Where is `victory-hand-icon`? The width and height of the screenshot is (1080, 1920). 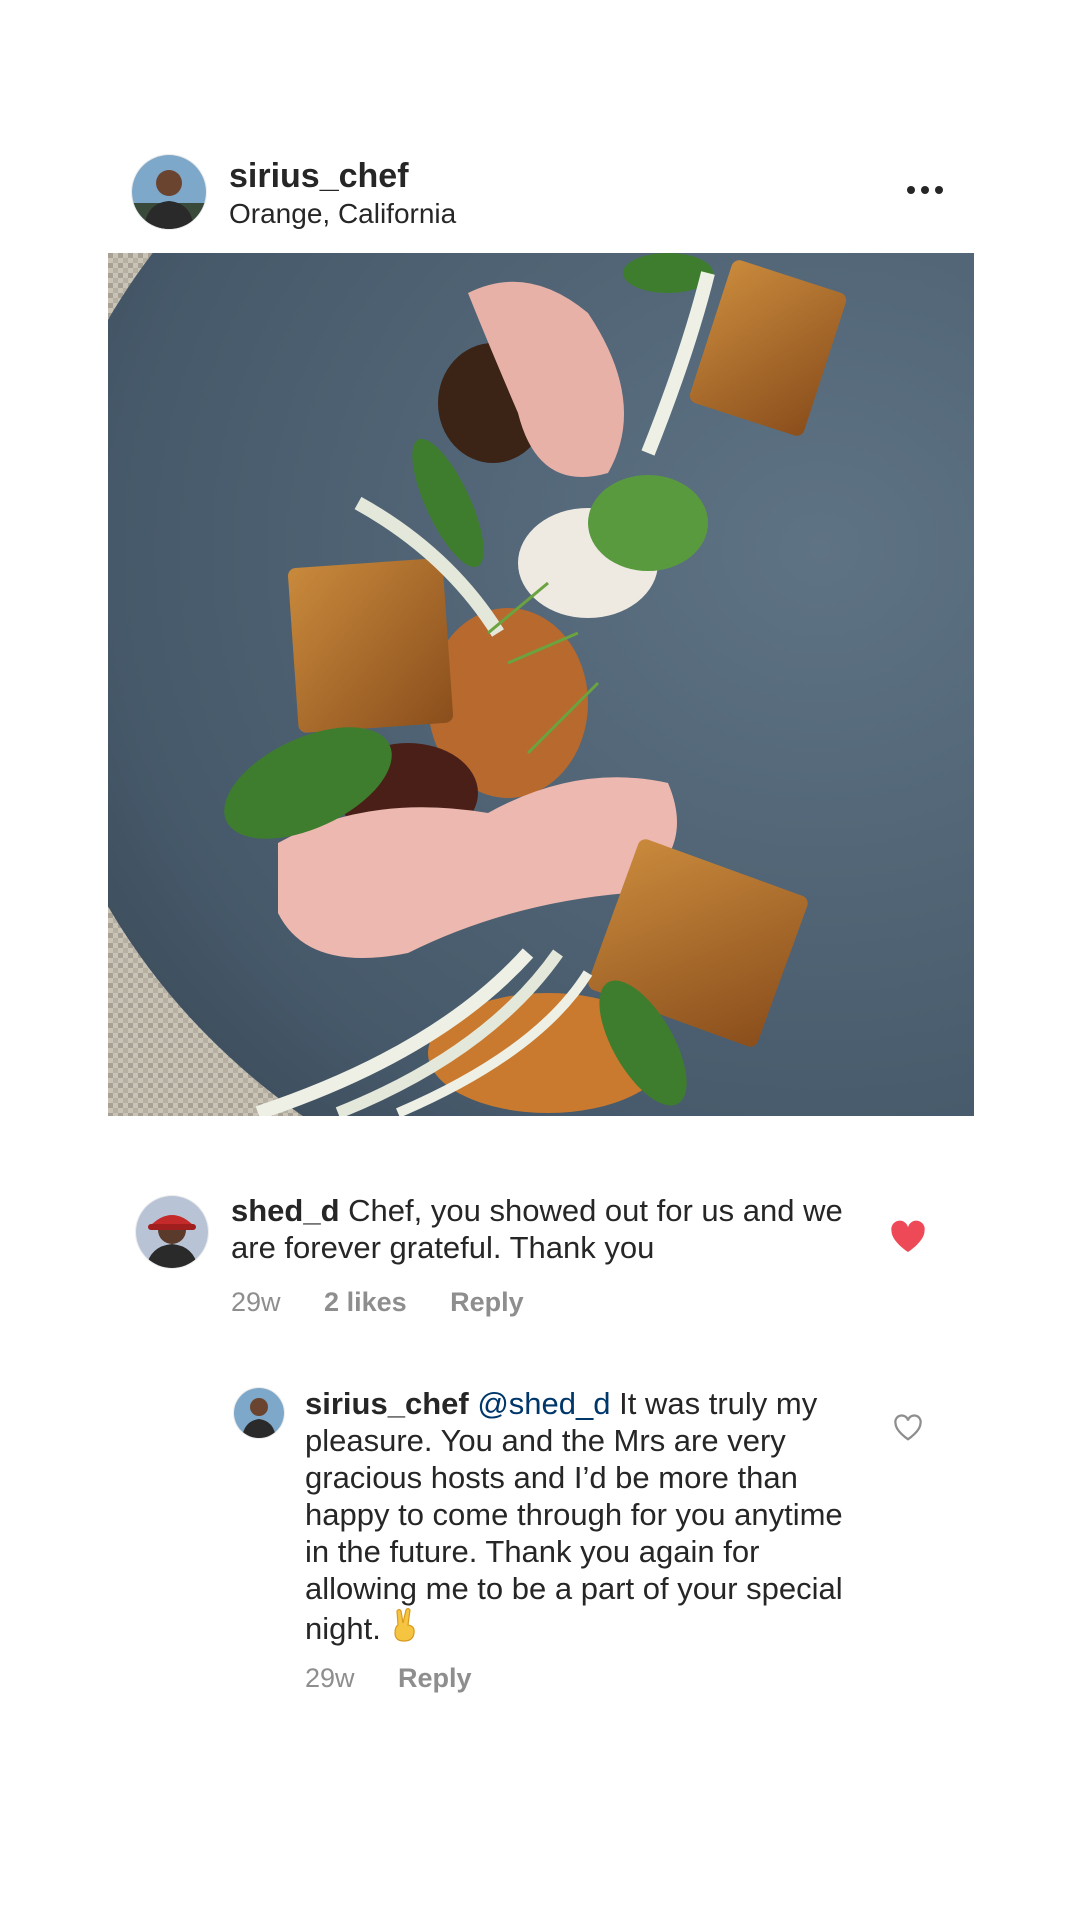
victory-hand-icon is located at coordinates (404, 1629).